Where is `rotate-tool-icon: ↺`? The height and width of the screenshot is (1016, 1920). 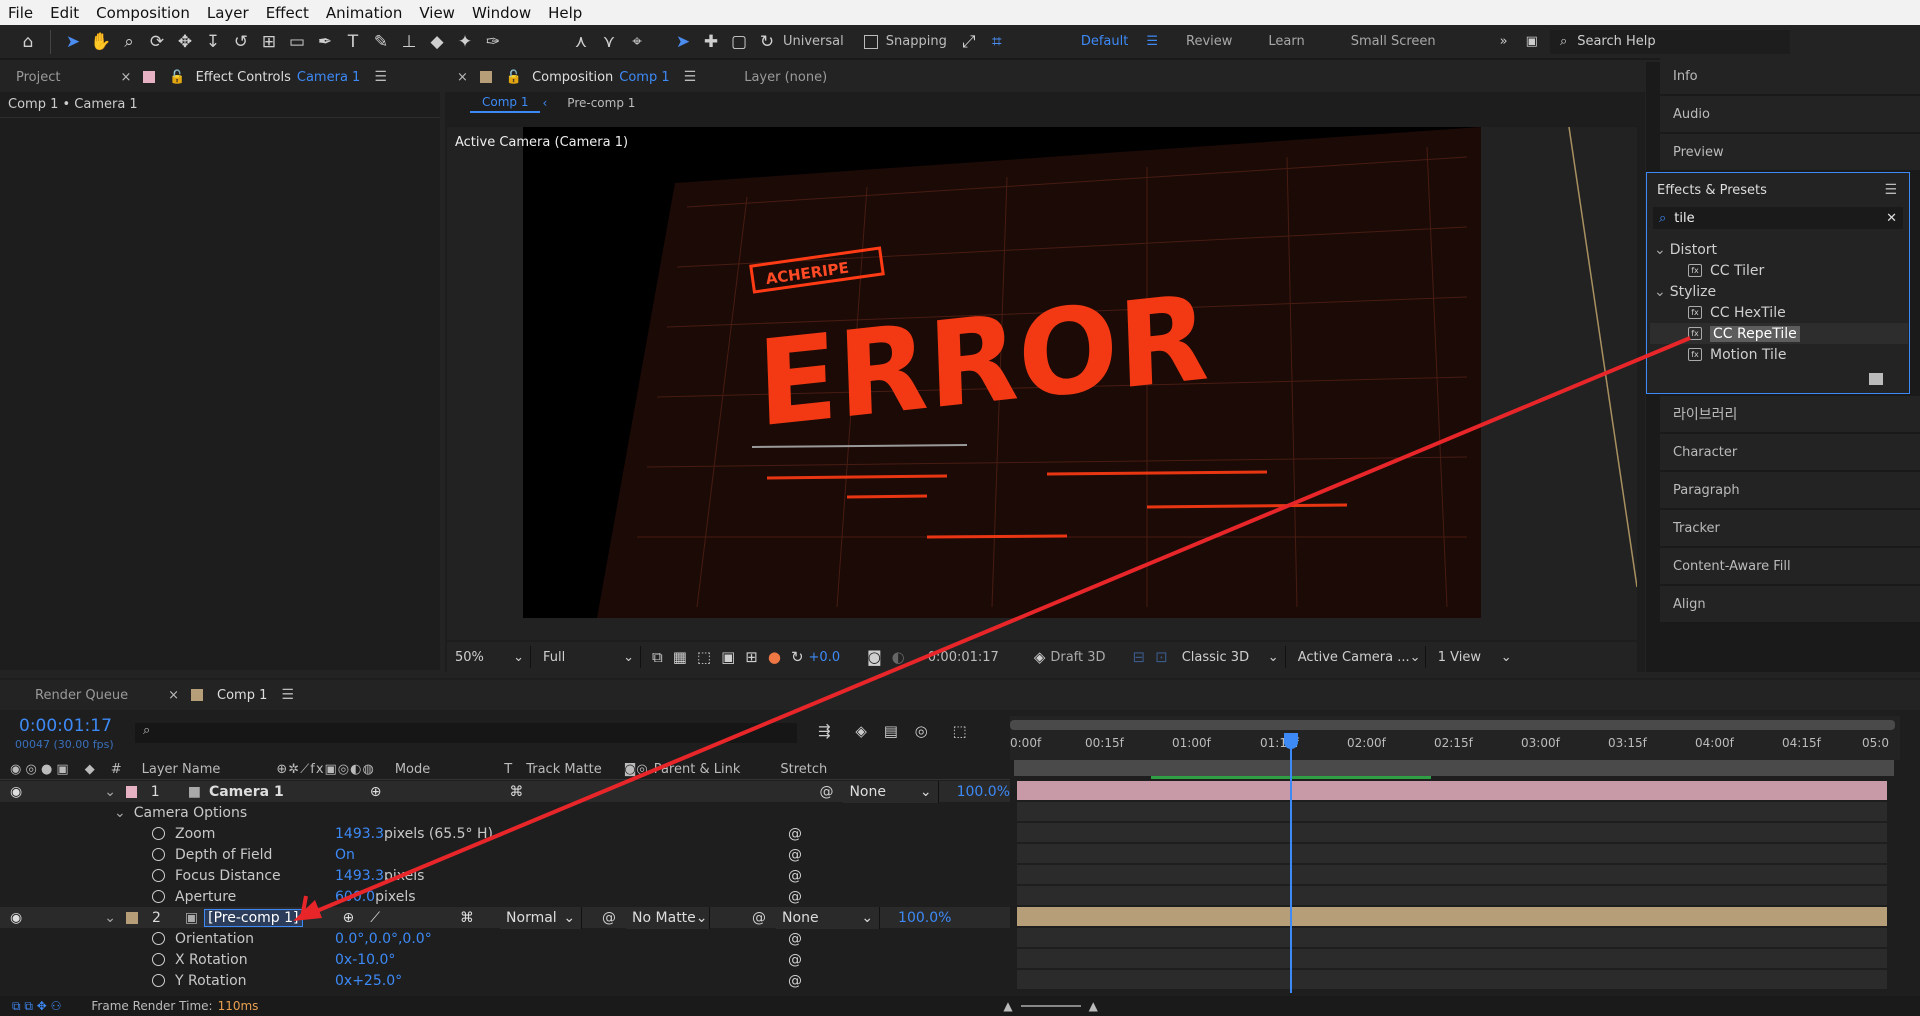 rotate-tool-icon: ↺ is located at coordinates (241, 42).